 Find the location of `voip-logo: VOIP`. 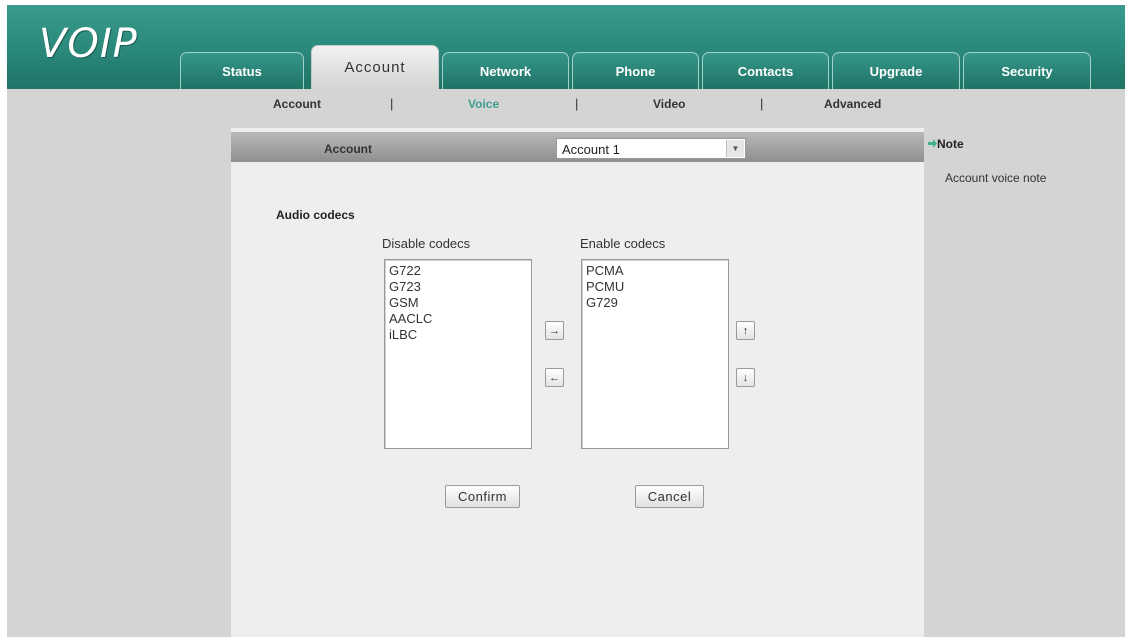

voip-logo: VOIP is located at coordinates (88, 44).